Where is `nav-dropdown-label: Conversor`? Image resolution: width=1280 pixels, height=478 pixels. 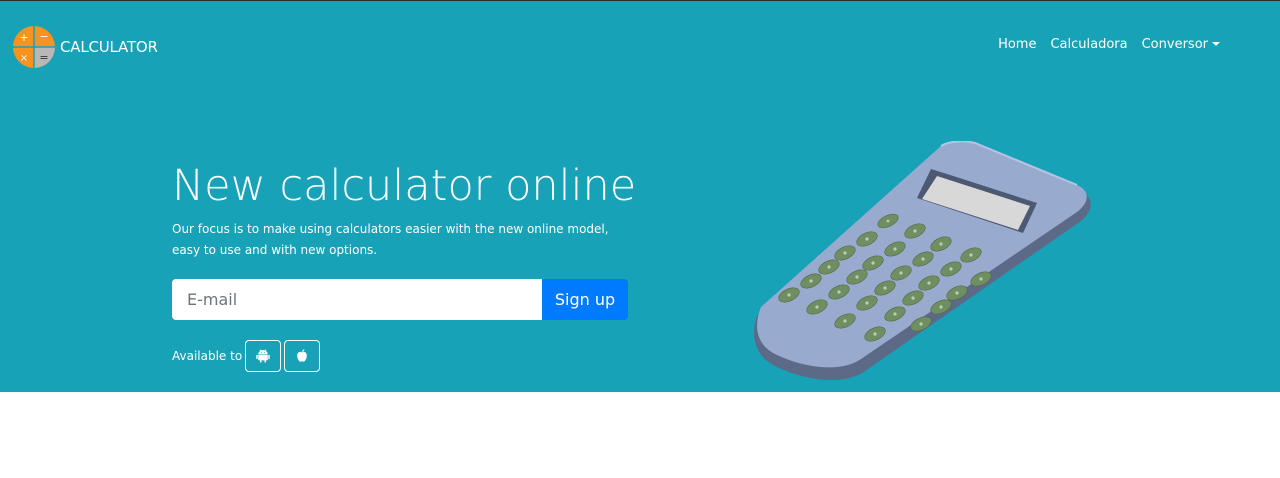 nav-dropdown-label: Conversor is located at coordinates (1174, 44).